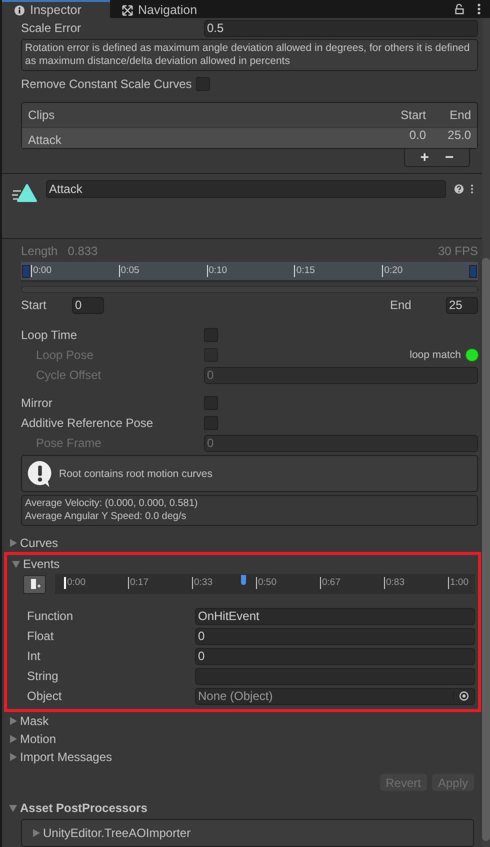  I want to click on end-label: End, so click(401, 305).